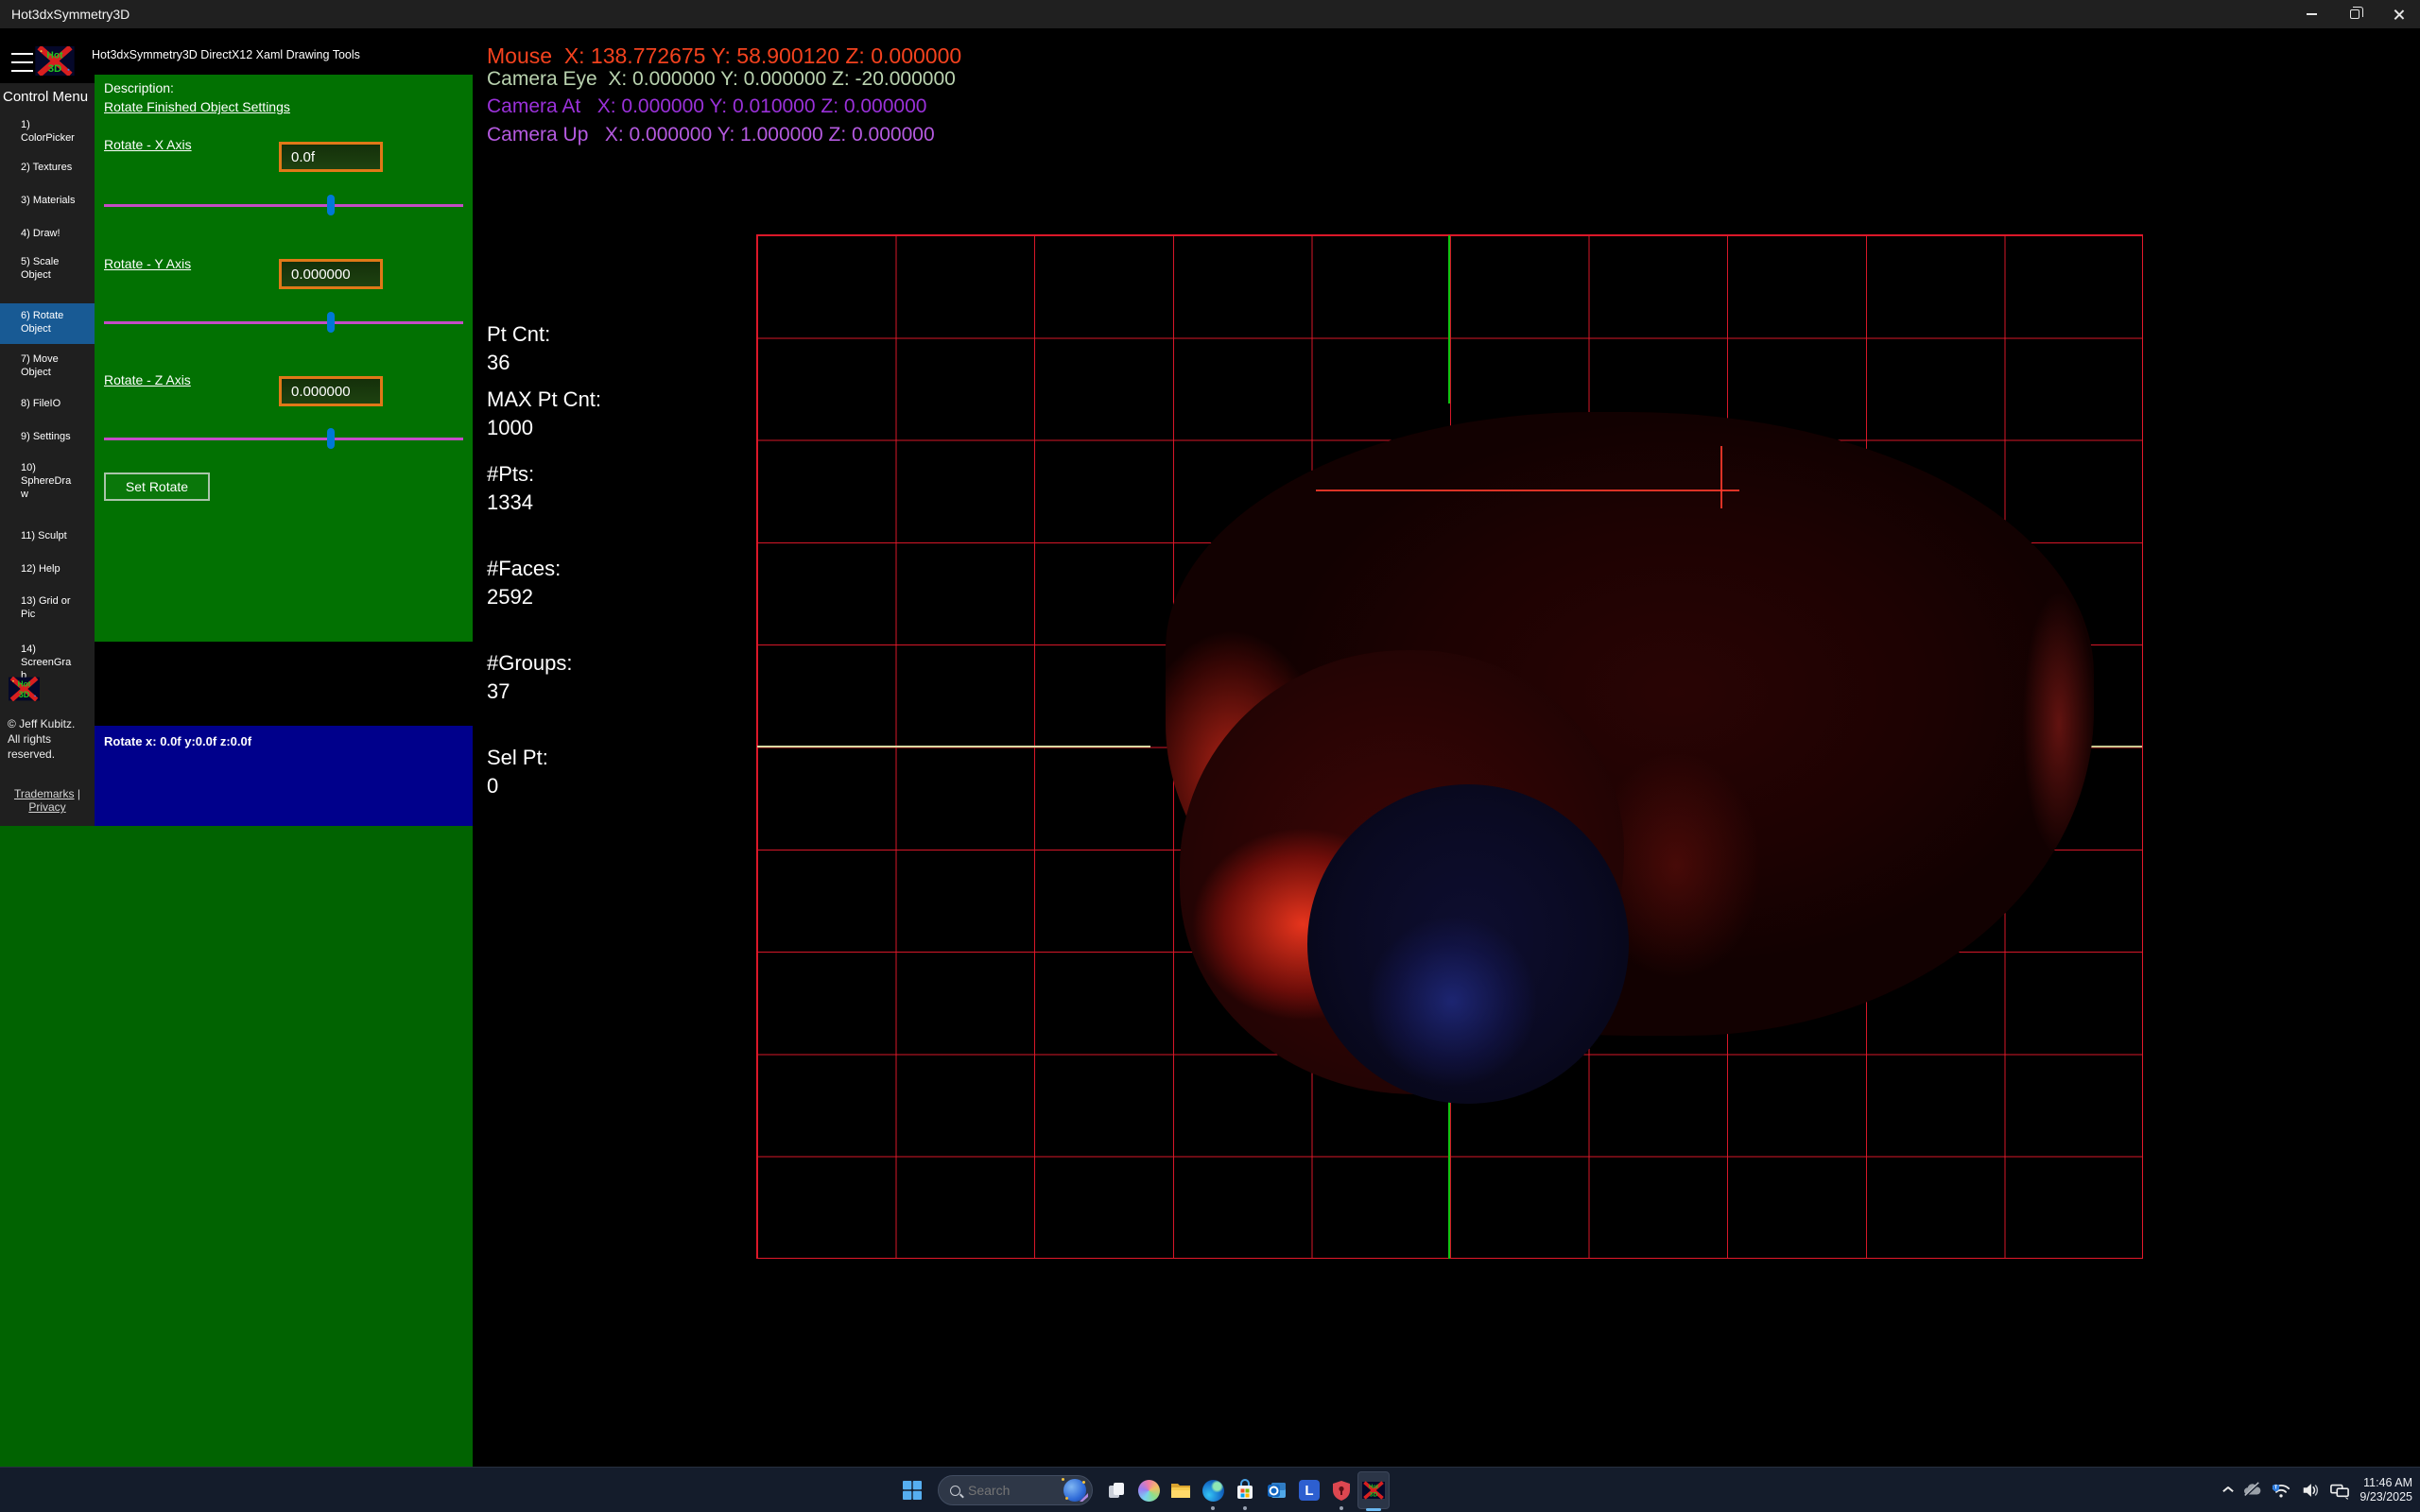 Image resolution: width=2420 pixels, height=1512 pixels. Describe the element at coordinates (1449, 319) in the screenshot. I see `vertical-axis-line-top` at that location.